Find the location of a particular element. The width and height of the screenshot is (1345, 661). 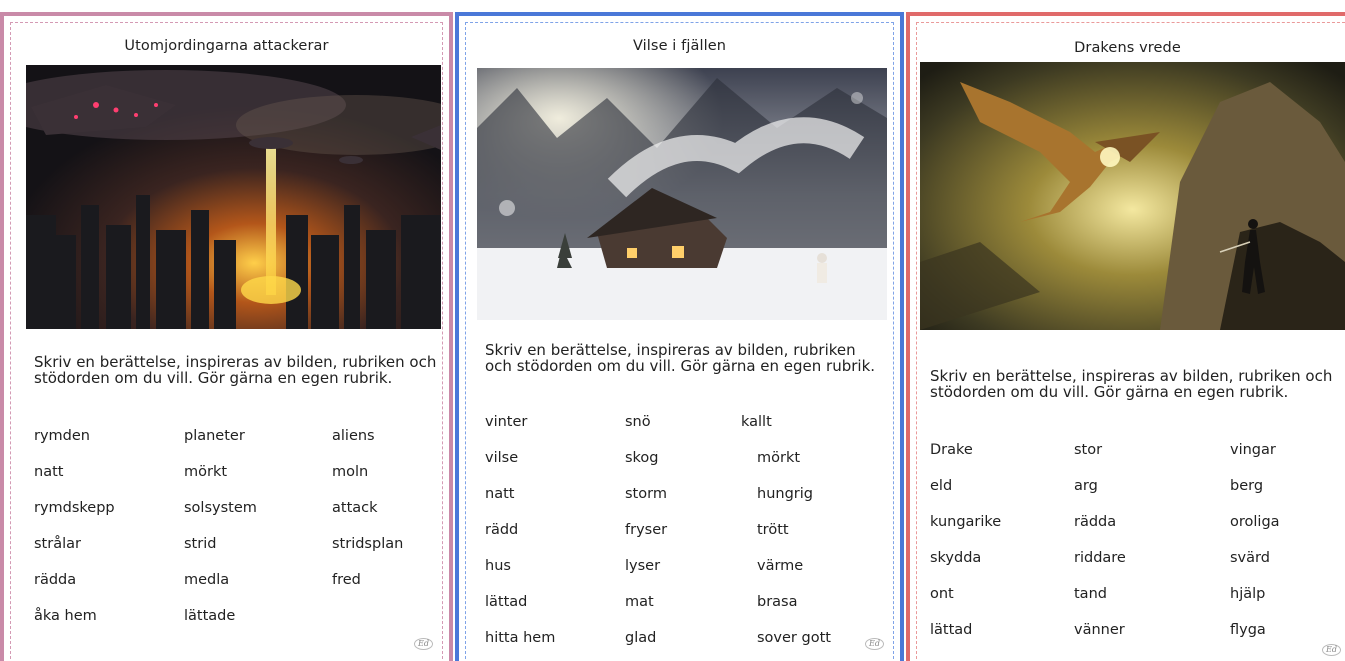

support-word: eld is located at coordinates (941, 486).